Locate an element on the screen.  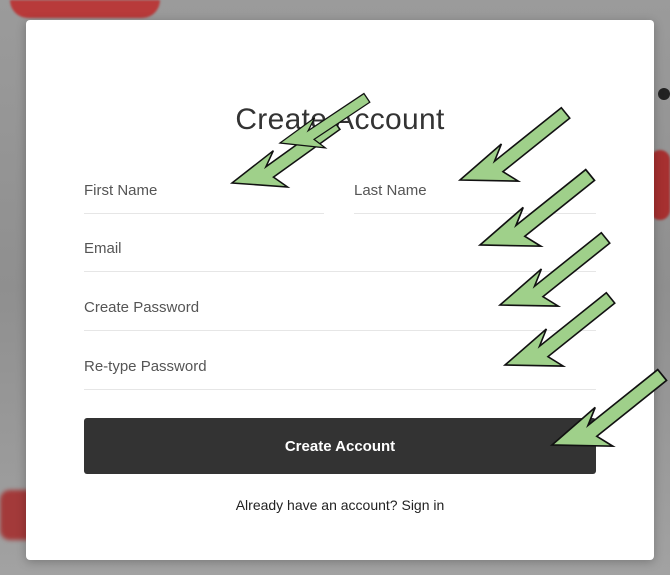
create-account-button: Create Account is located at coordinates (340, 446).